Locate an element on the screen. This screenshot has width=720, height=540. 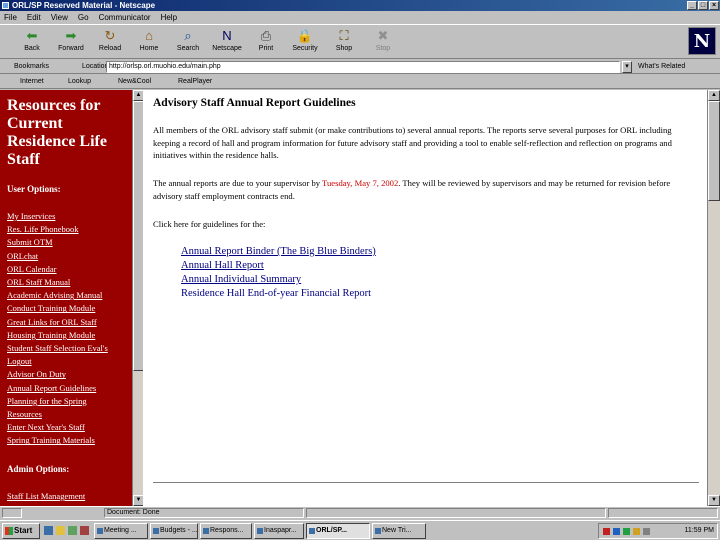
menu-edit: Edit is located at coordinates (34, 17).